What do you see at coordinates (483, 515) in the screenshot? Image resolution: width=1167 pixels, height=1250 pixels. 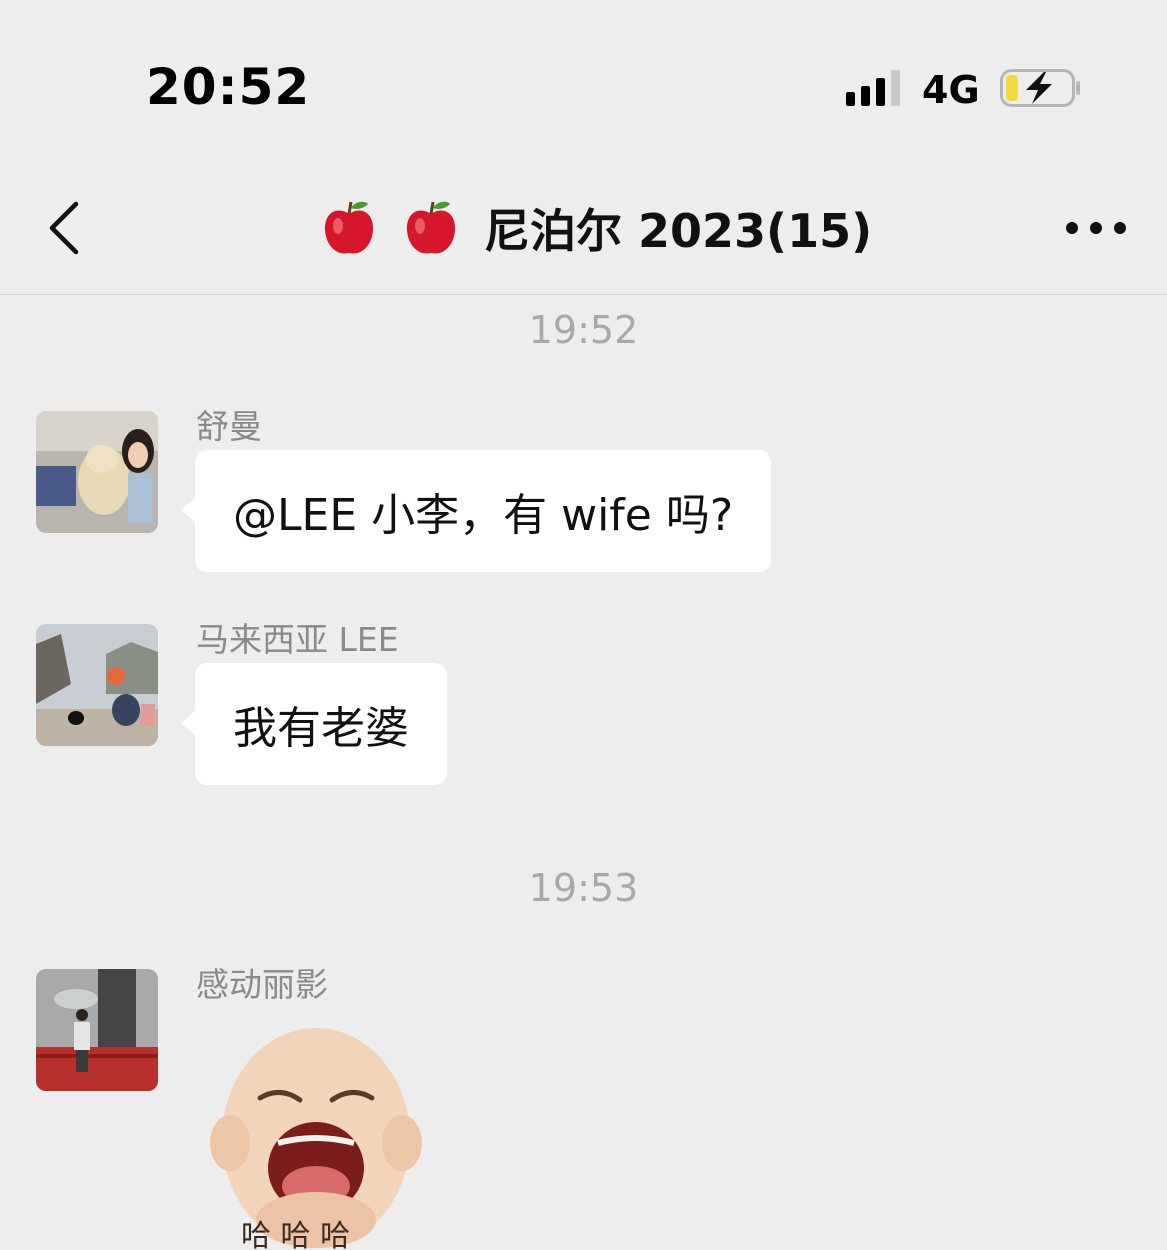 I see `message-text: @LEE 小李，有 wife 吗?` at bounding box center [483, 515].